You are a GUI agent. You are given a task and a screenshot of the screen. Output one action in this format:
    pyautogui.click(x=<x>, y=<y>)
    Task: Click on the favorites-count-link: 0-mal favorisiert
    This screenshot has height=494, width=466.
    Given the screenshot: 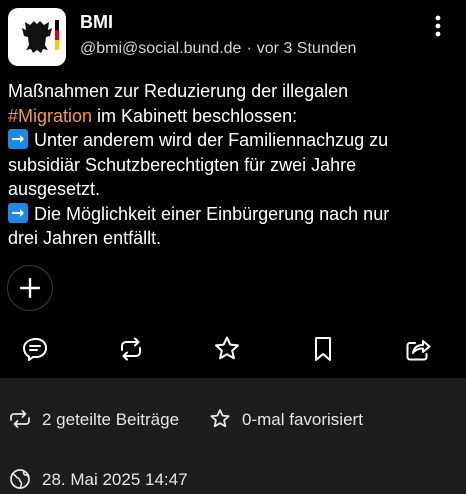 What is the action you would take?
    pyautogui.click(x=293, y=419)
    